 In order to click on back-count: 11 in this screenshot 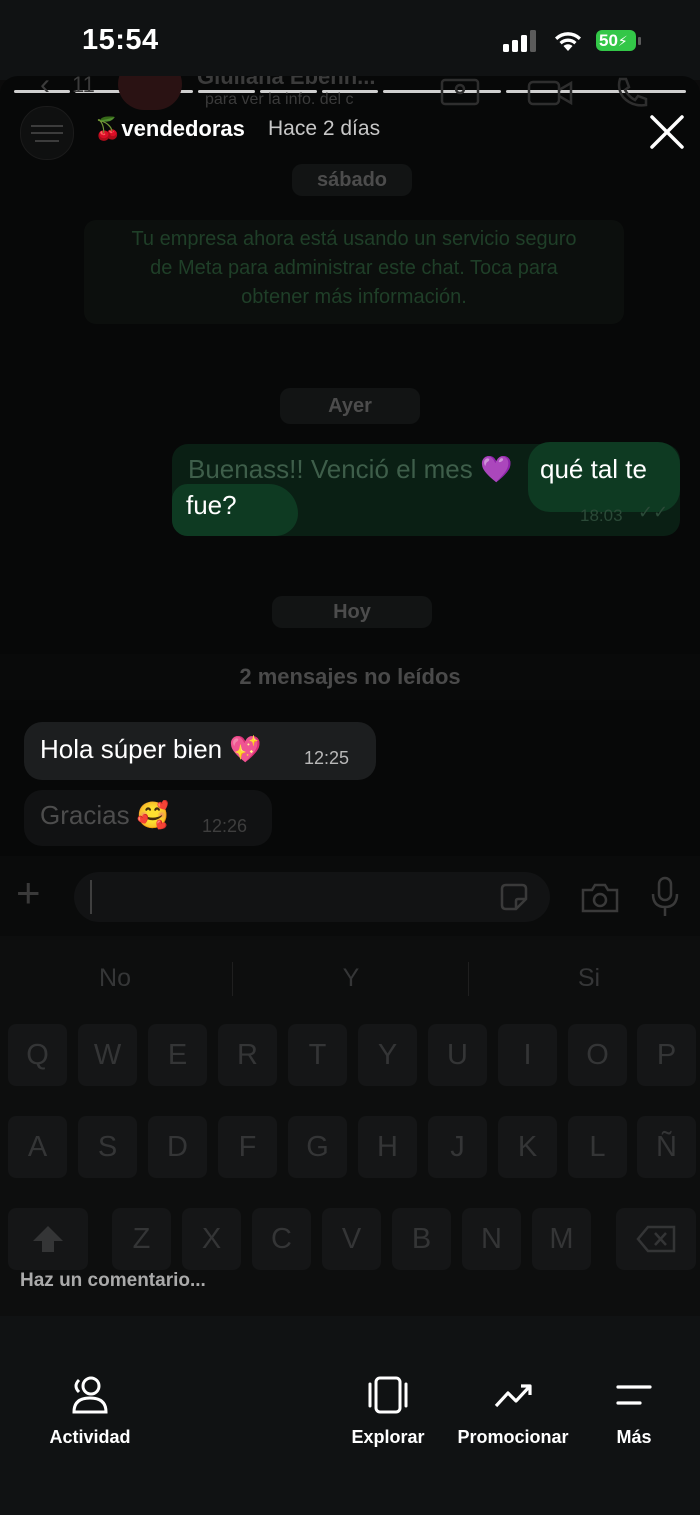, I will do `click(83, 86)`.